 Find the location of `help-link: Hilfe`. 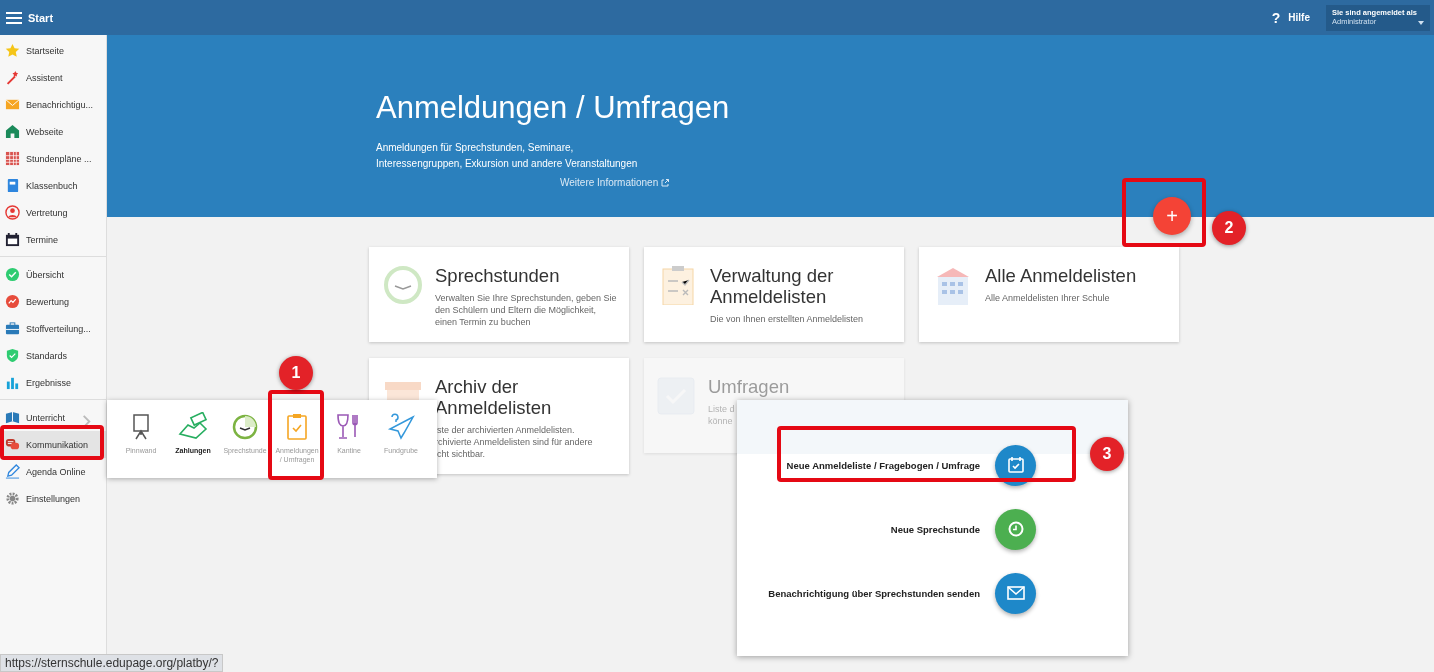

help-link: Hilfe is located at coordinates (1299, 17).